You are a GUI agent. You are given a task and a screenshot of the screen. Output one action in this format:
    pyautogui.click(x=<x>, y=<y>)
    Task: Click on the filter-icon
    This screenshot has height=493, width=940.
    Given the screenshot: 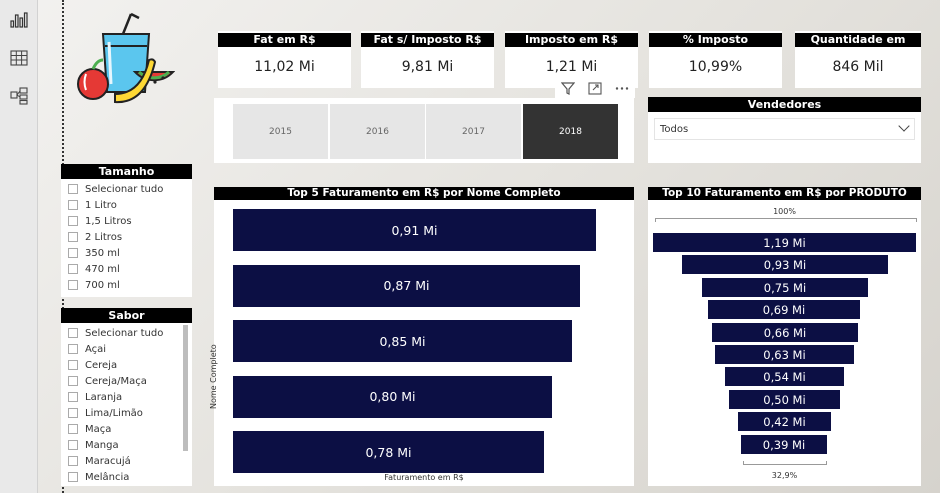 What is the action you would take?
    pyautogui.click(x=568, y=88)
    